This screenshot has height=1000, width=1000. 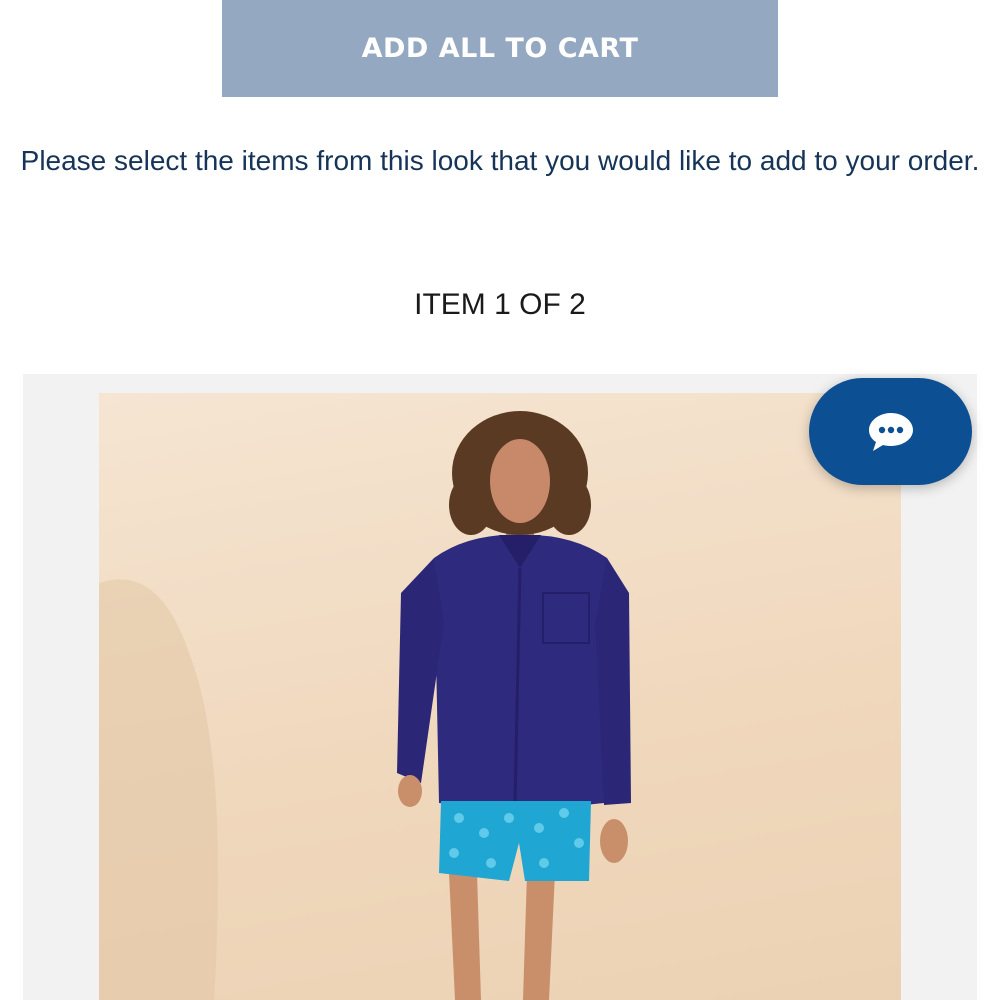 I want to click on right-leg, so click(x=539, y=936).